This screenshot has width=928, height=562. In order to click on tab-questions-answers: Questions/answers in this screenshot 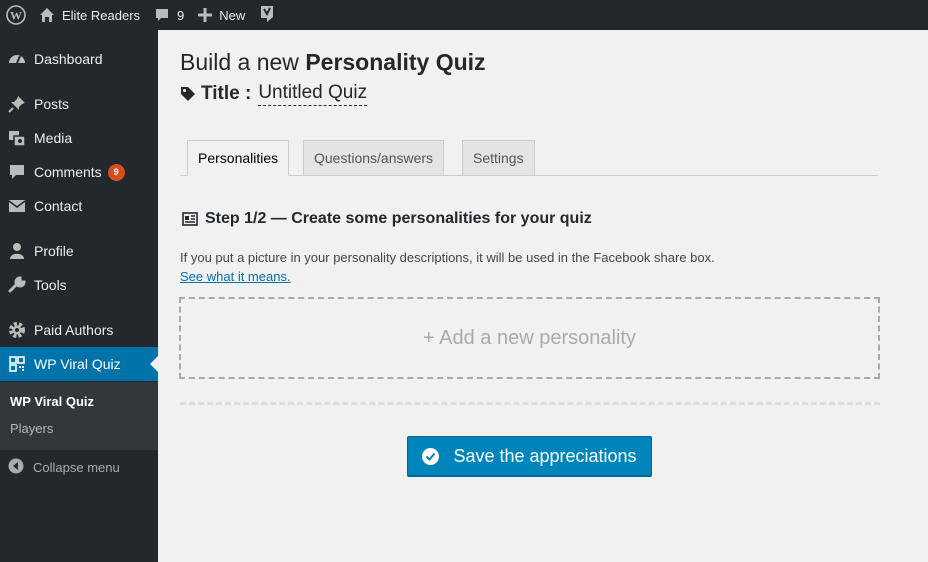, I will do `click(374, 158)`.